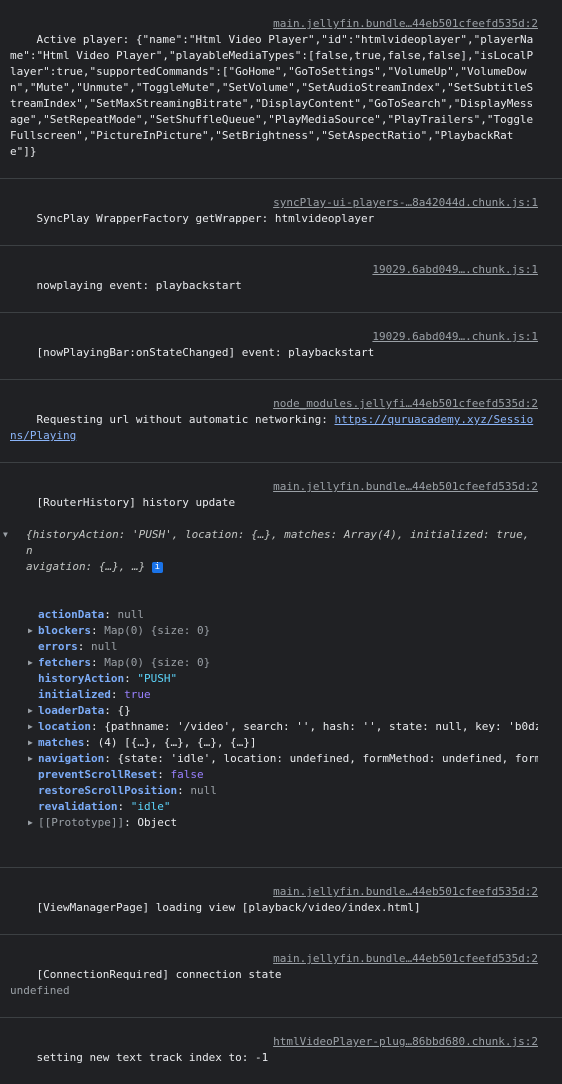 The width and height of the screenshot is (562, 1084). Describe the element at coordinates (405, 404) in the screenshot. I see `source-link: node_modules.jellyfi…44eb501cfeefd535d:2` at that location.